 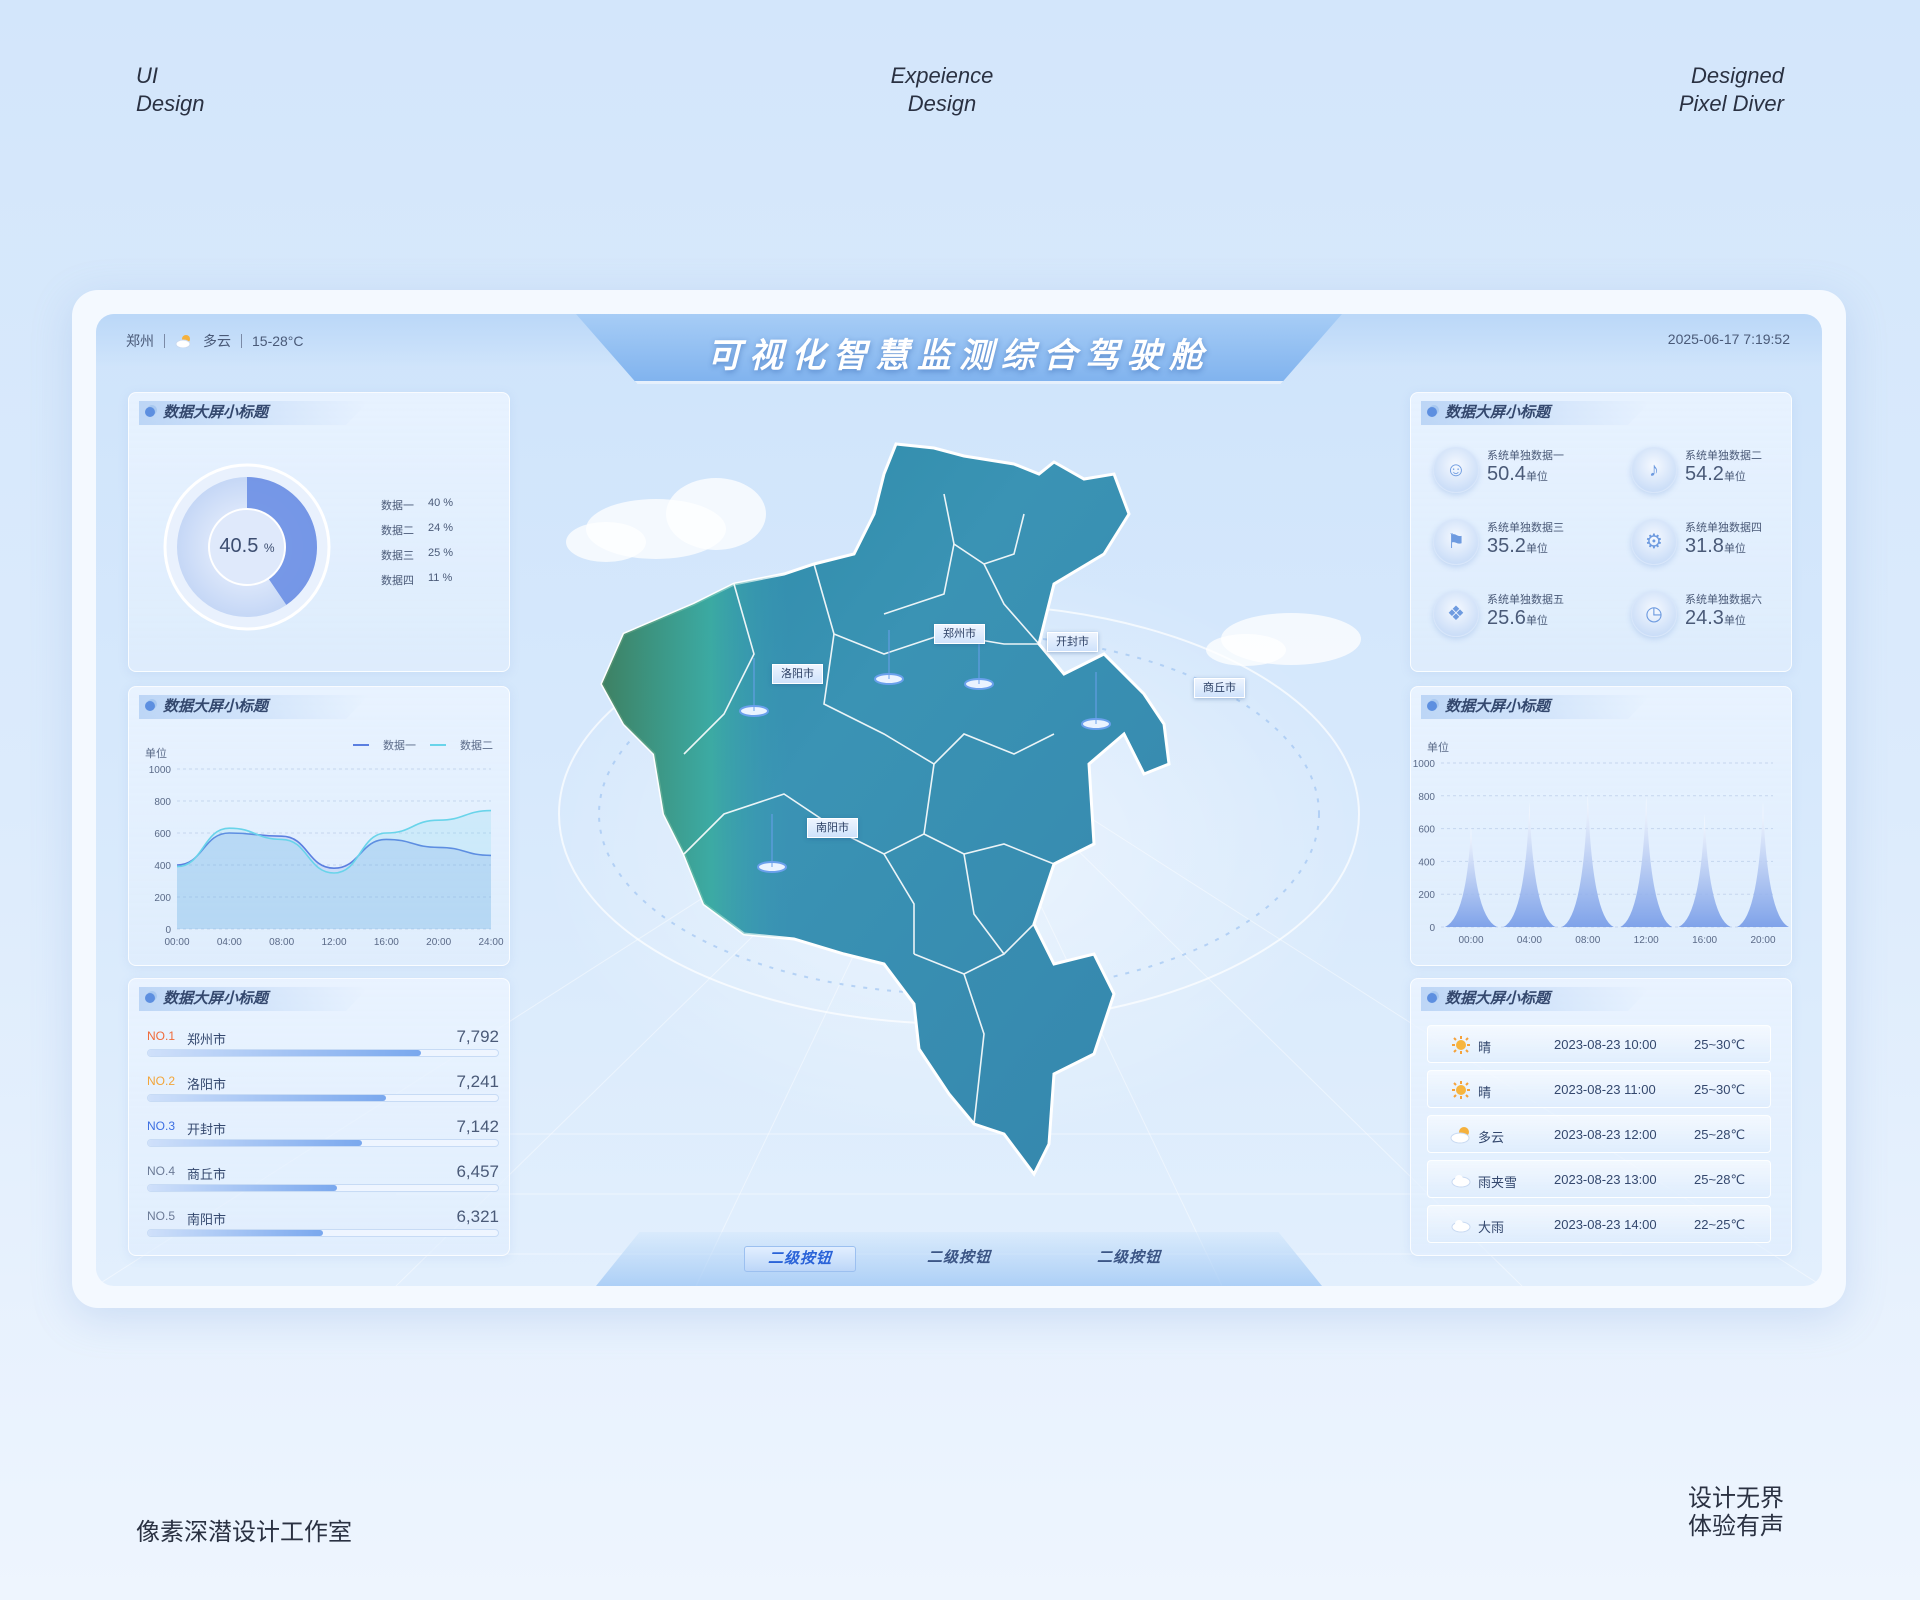 I want to click on donut-center-number: 40.5, so click(x=239, y=546).